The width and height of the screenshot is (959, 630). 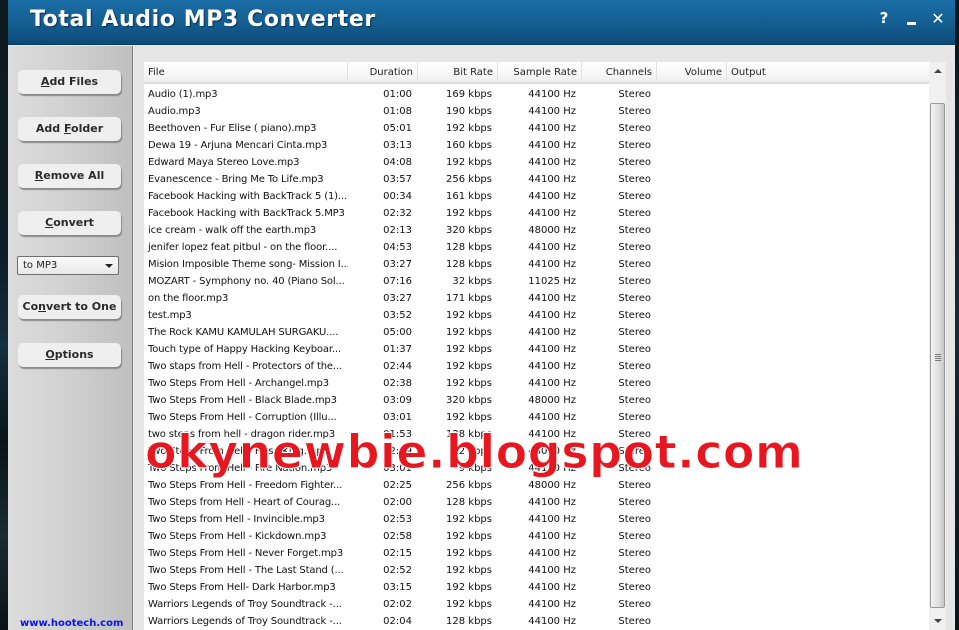 I want to click on website-link: www.hootech.com, so click(x=71, y=623).